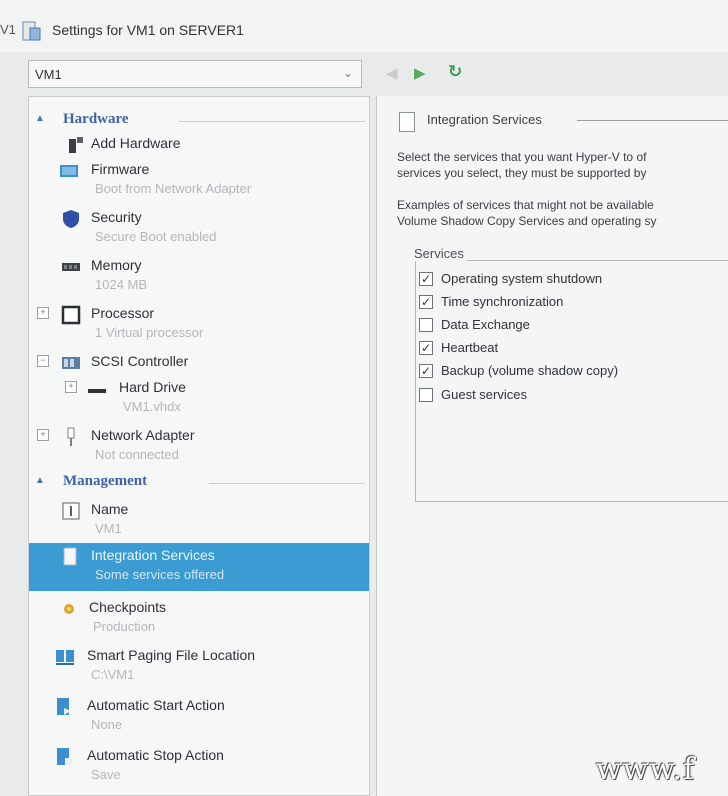  I want to click on tree-item-detail: C:\VM1, so click(113, 674).